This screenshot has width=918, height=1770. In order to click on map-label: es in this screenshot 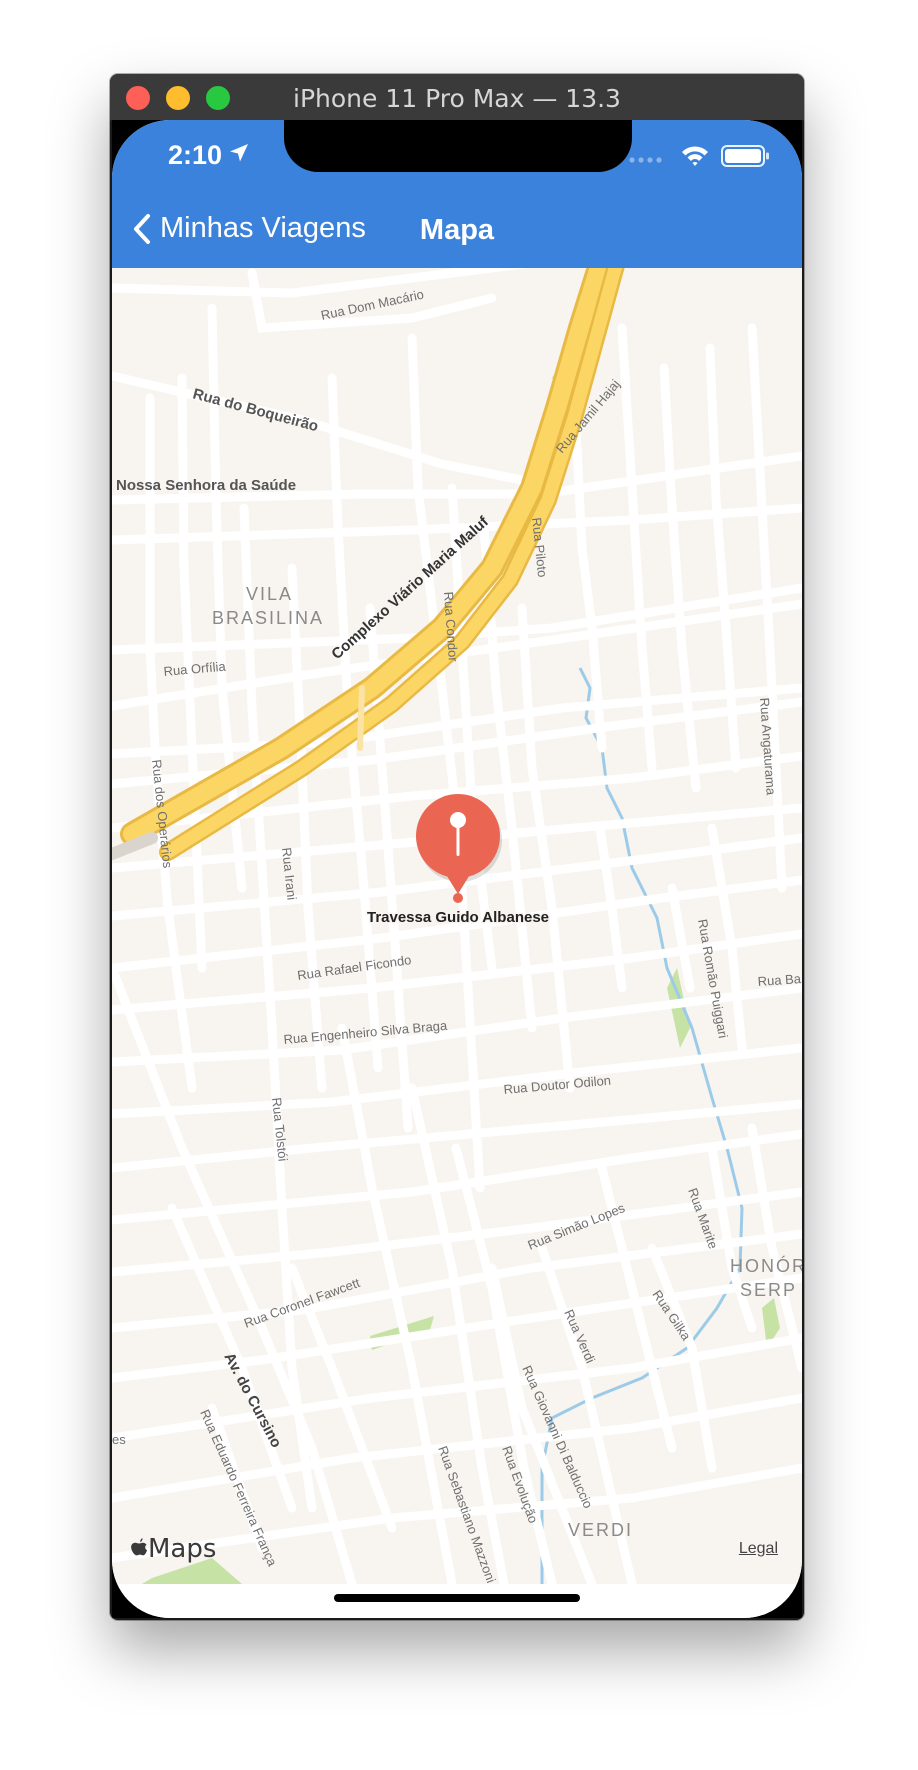, I will do `click(119, 1439)`.